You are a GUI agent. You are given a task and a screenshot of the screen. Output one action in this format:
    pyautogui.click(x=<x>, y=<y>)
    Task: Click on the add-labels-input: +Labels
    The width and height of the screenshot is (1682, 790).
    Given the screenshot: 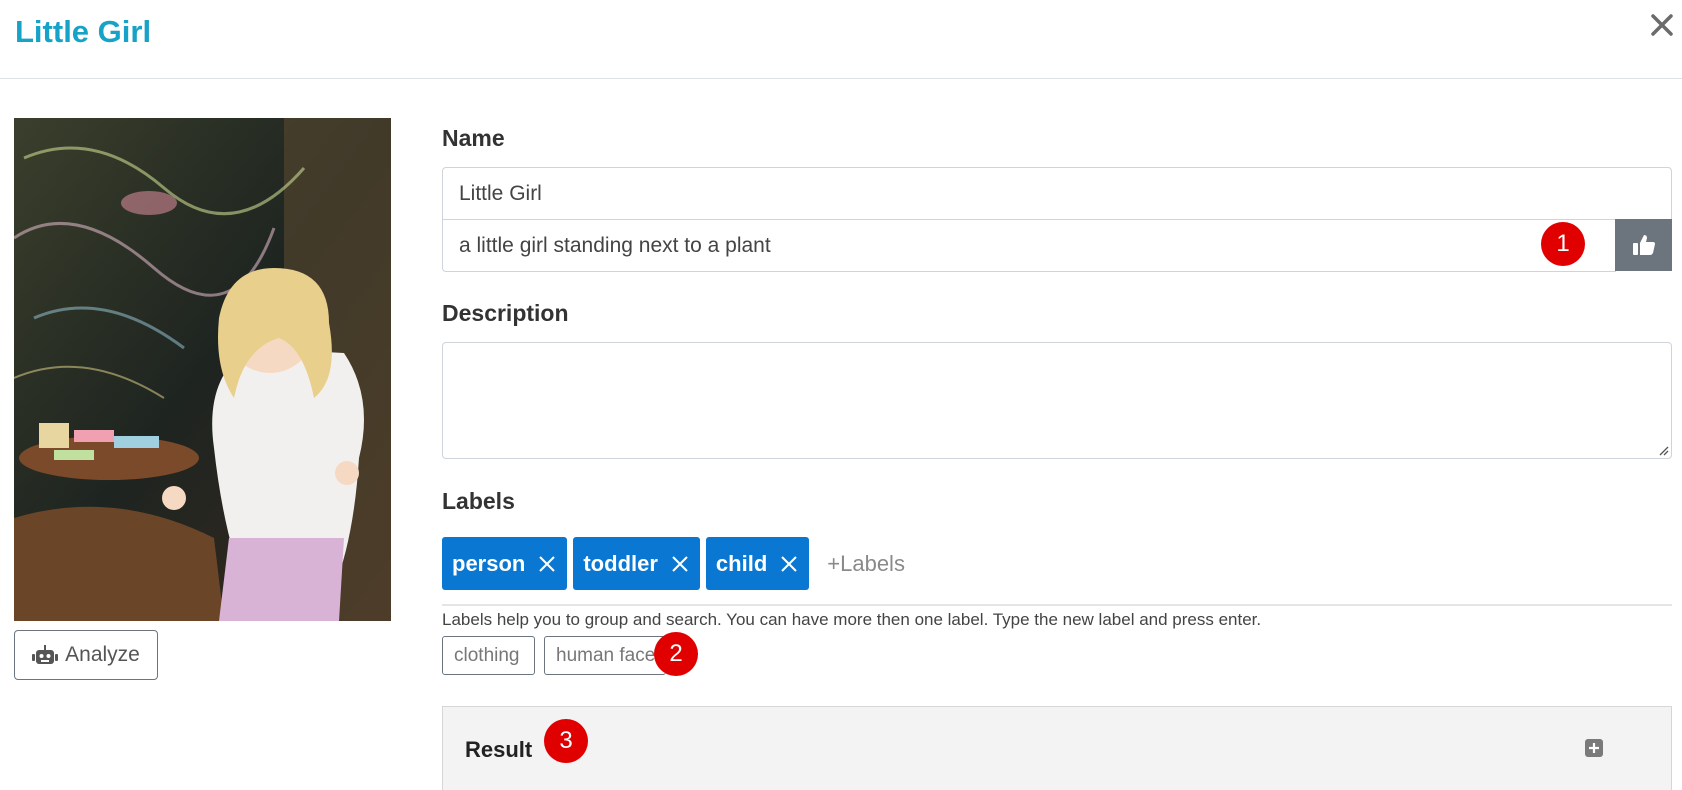 What is the action you would take?
    pyautogui.click(x=866, y=564)
    